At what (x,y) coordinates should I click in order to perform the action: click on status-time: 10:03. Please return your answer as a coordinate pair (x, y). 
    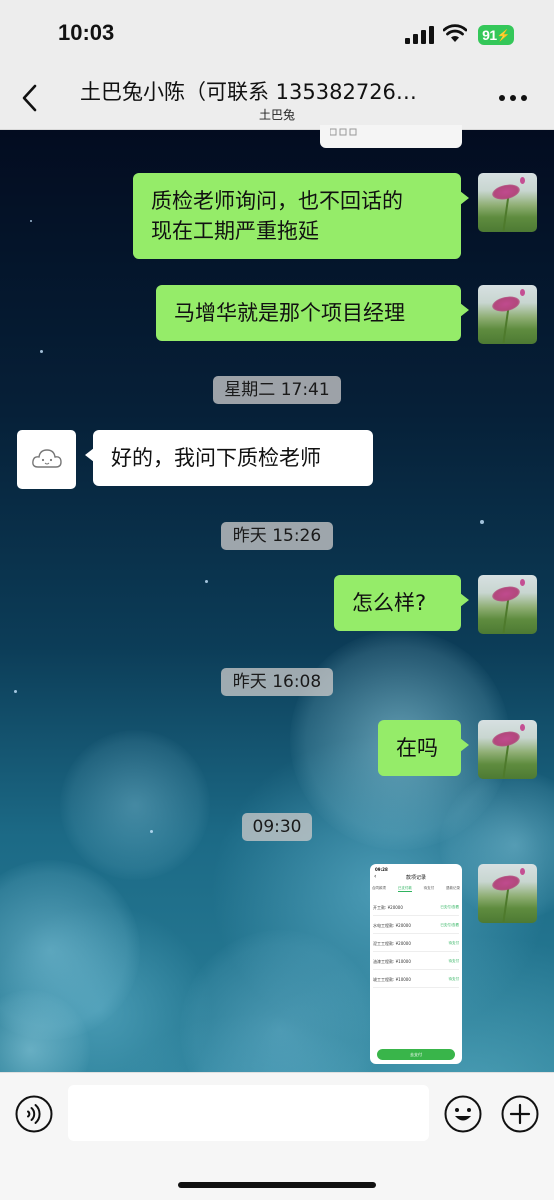
    Looking at the image, I should click on (86, 32).